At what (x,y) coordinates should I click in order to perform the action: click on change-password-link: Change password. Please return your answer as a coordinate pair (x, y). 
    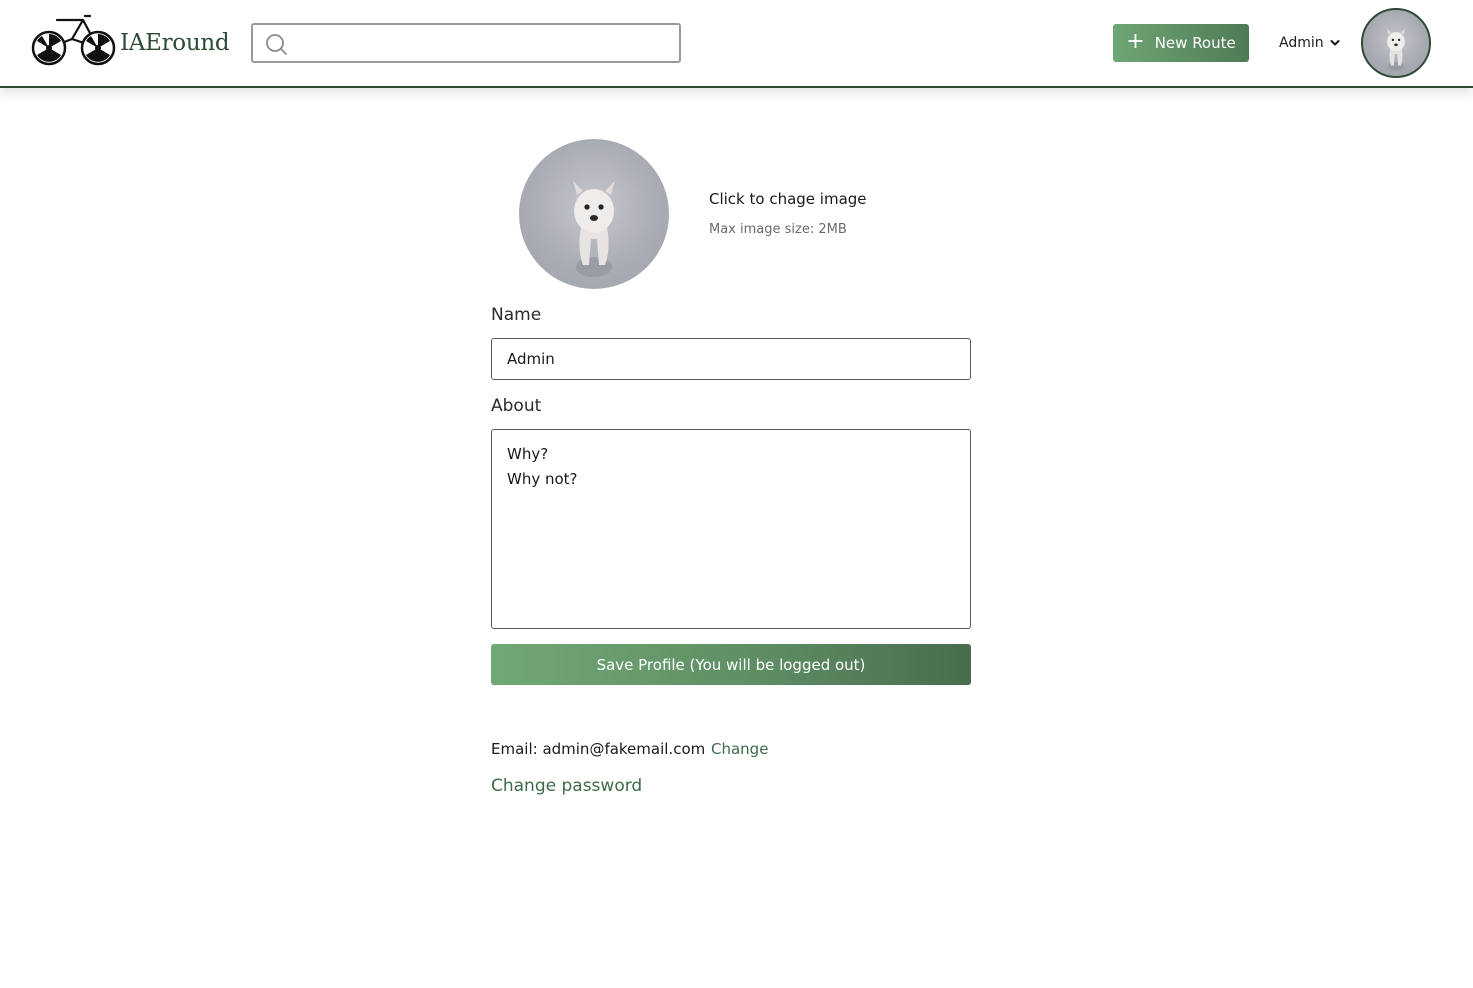
    Looking at the image, I should click on (566, 786).